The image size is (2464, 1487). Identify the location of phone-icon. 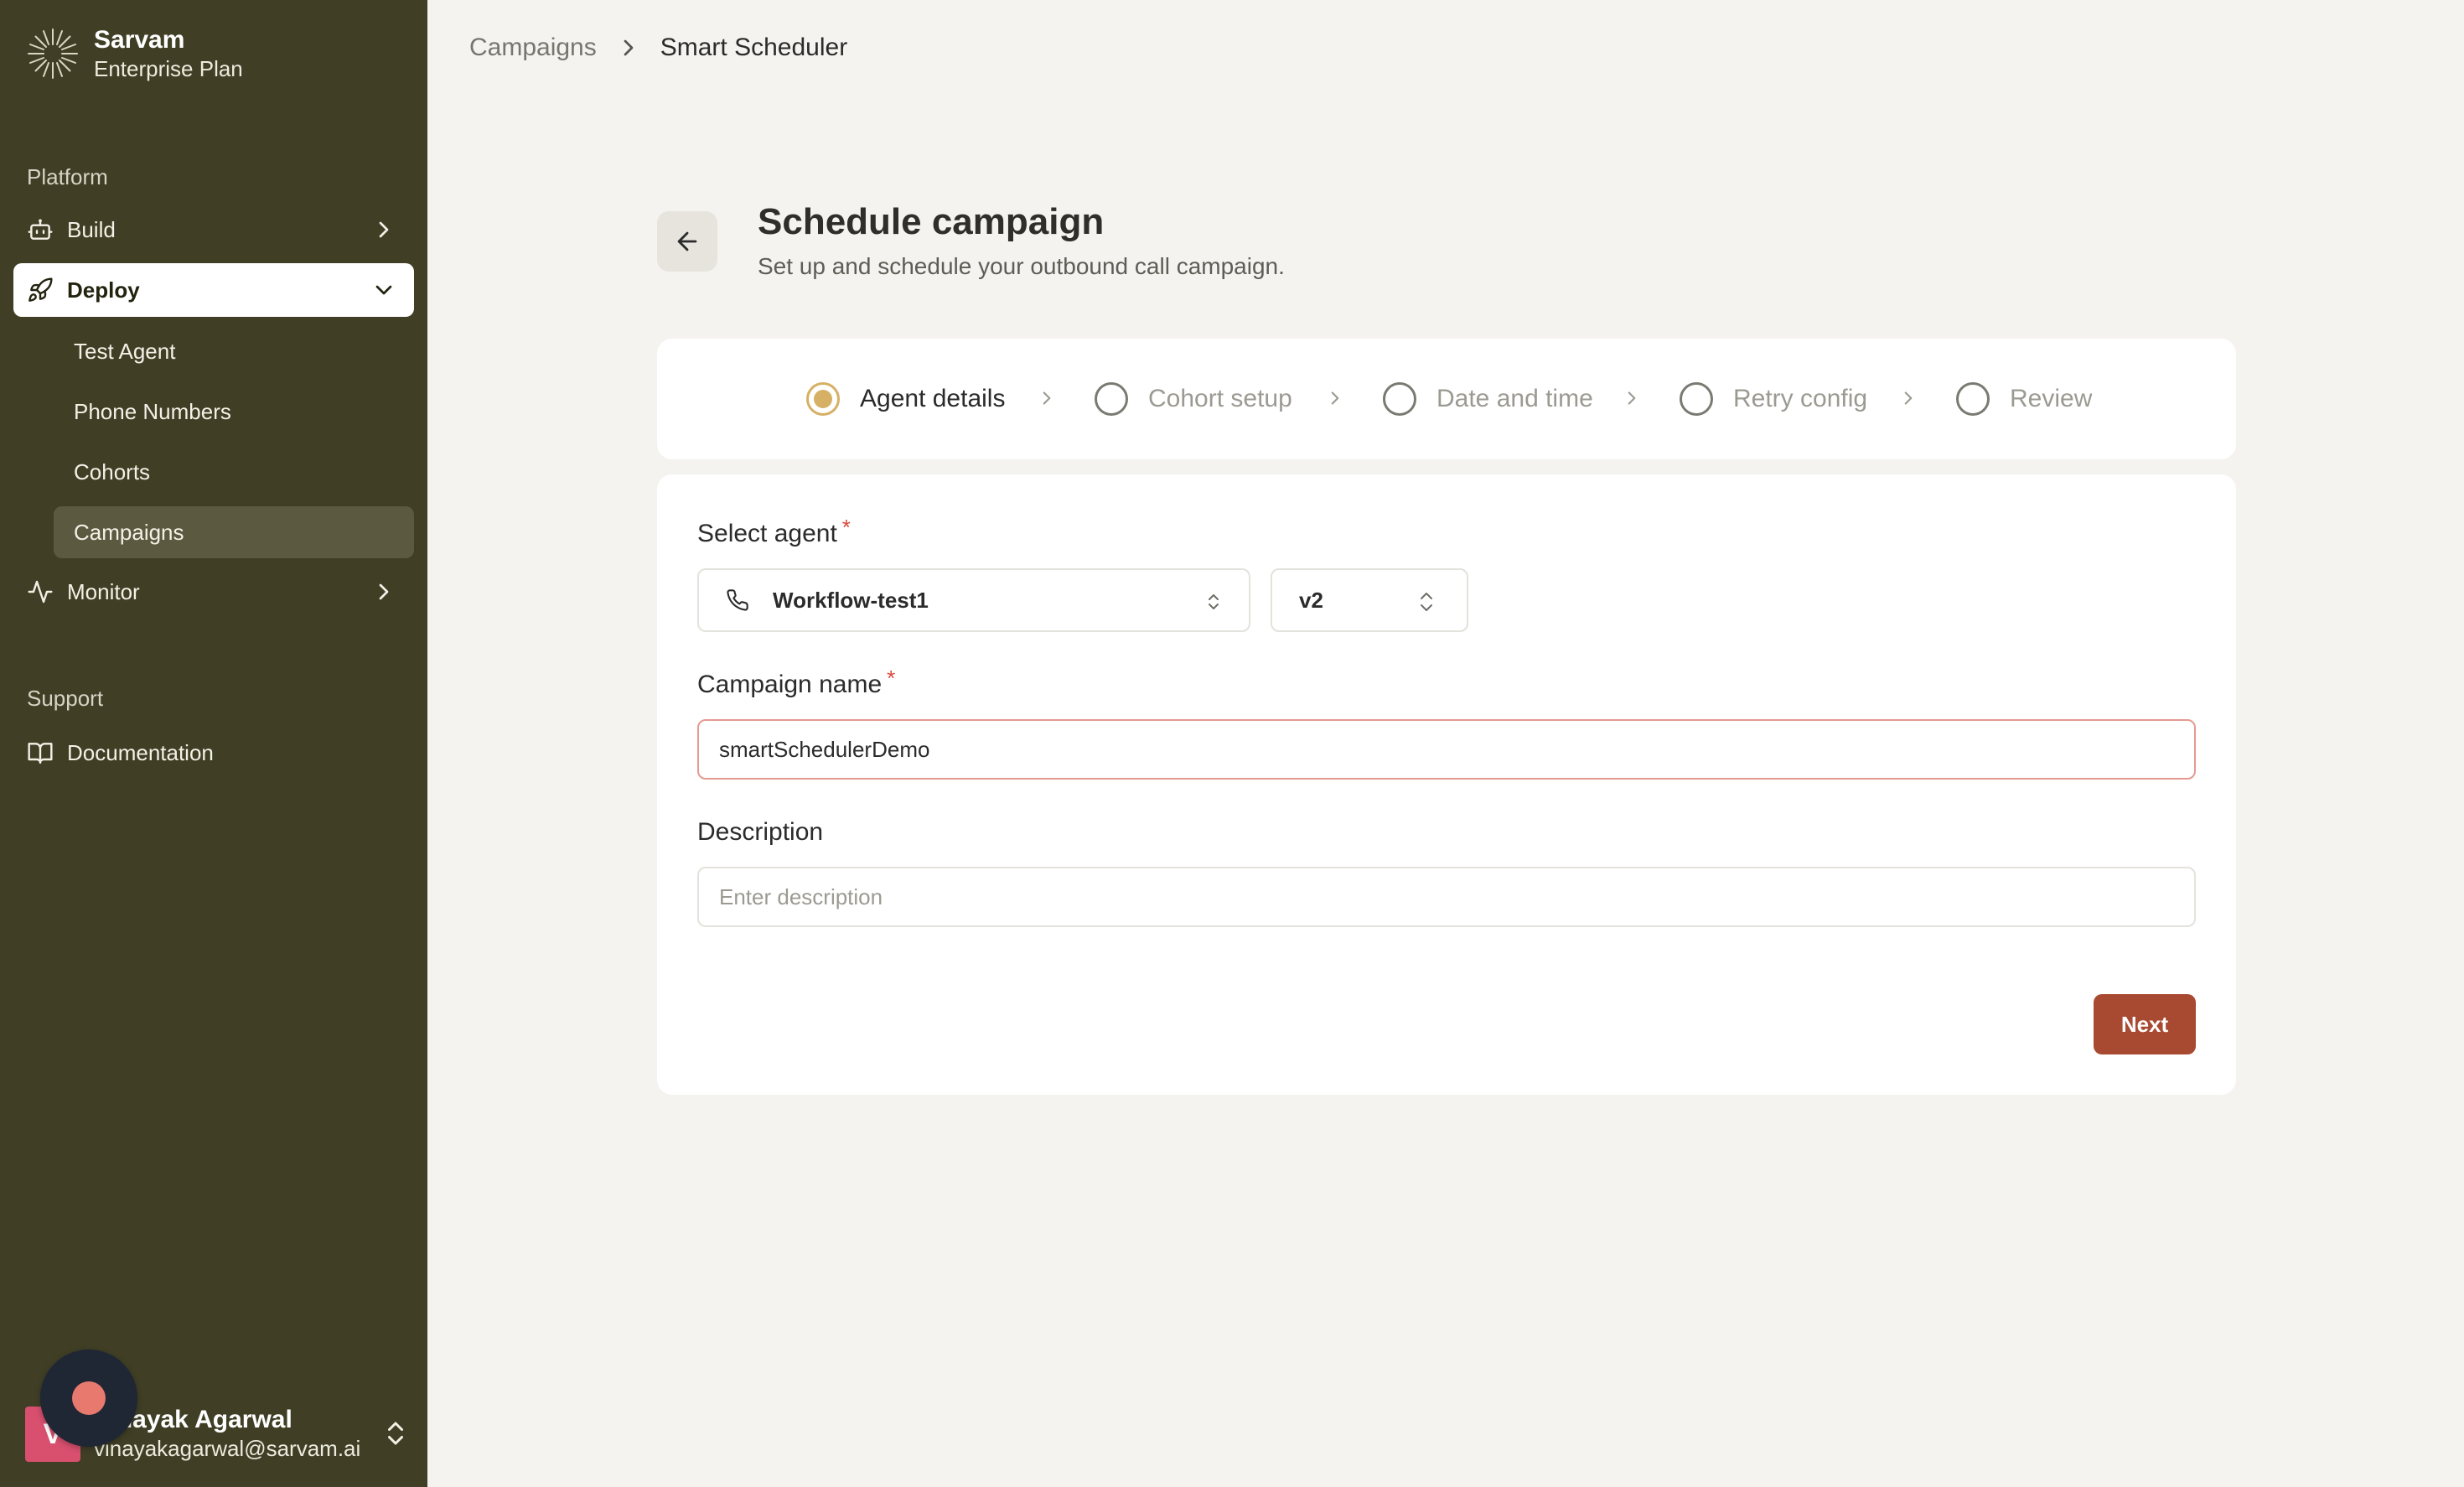
(737, 600).